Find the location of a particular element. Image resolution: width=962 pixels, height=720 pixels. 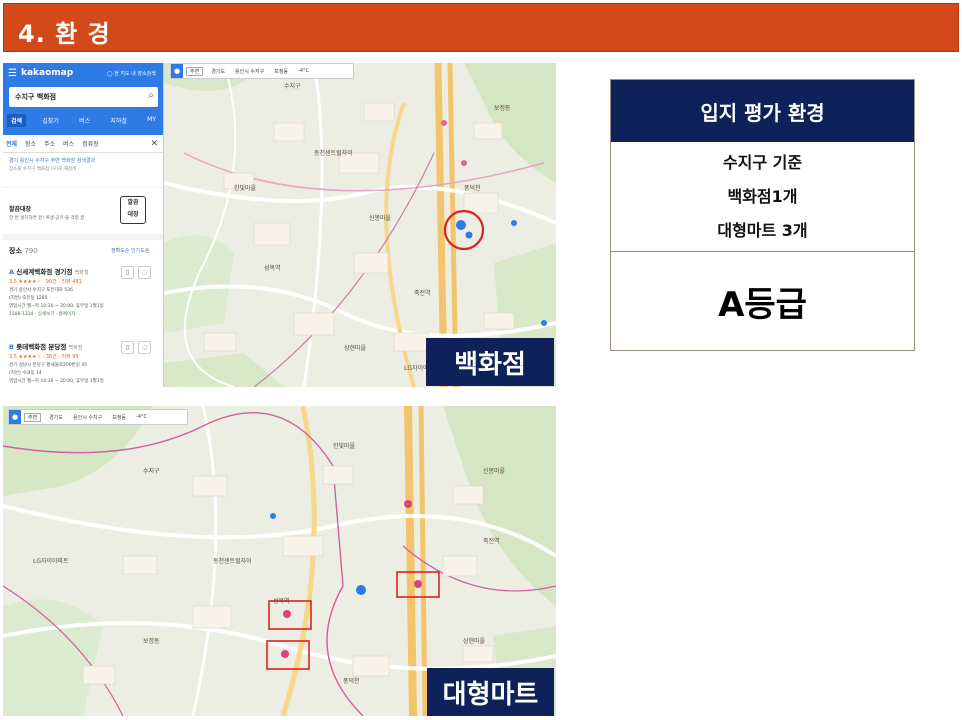

result-count: 장소 790 is located at coordinates (23, 251).